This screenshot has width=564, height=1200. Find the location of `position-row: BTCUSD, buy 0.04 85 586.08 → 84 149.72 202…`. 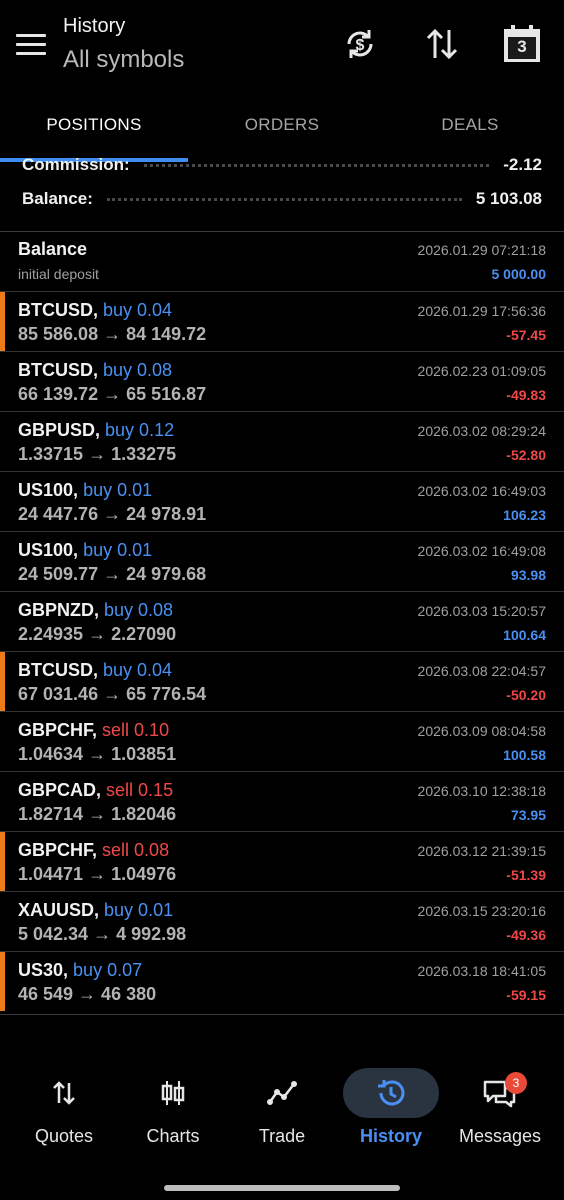

position-row: BTCUSD, buy 0.04 85 586.08 → 84 149.72 202… is located at coordinates (282, 321).